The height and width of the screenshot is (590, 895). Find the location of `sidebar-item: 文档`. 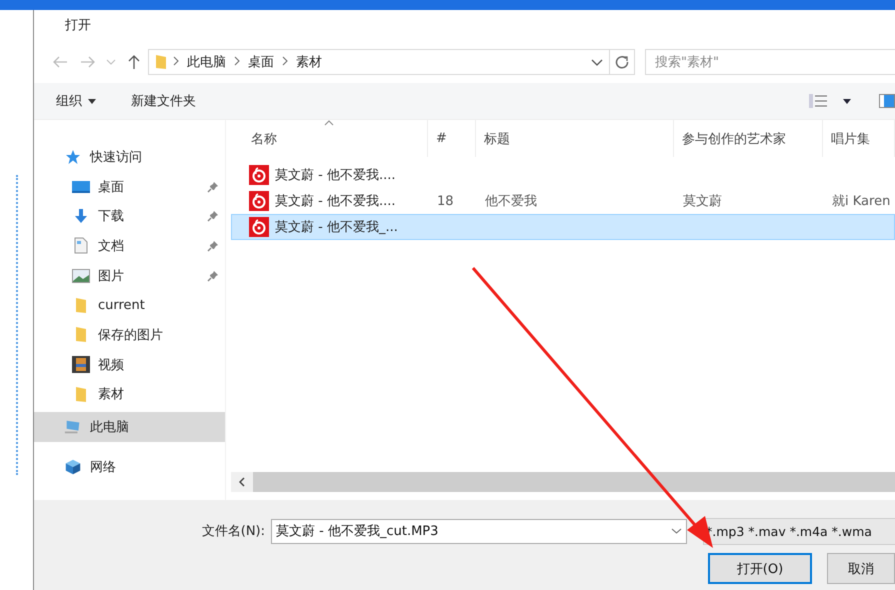

sidebar-item: 文档 is located at coordinates (129, 246).